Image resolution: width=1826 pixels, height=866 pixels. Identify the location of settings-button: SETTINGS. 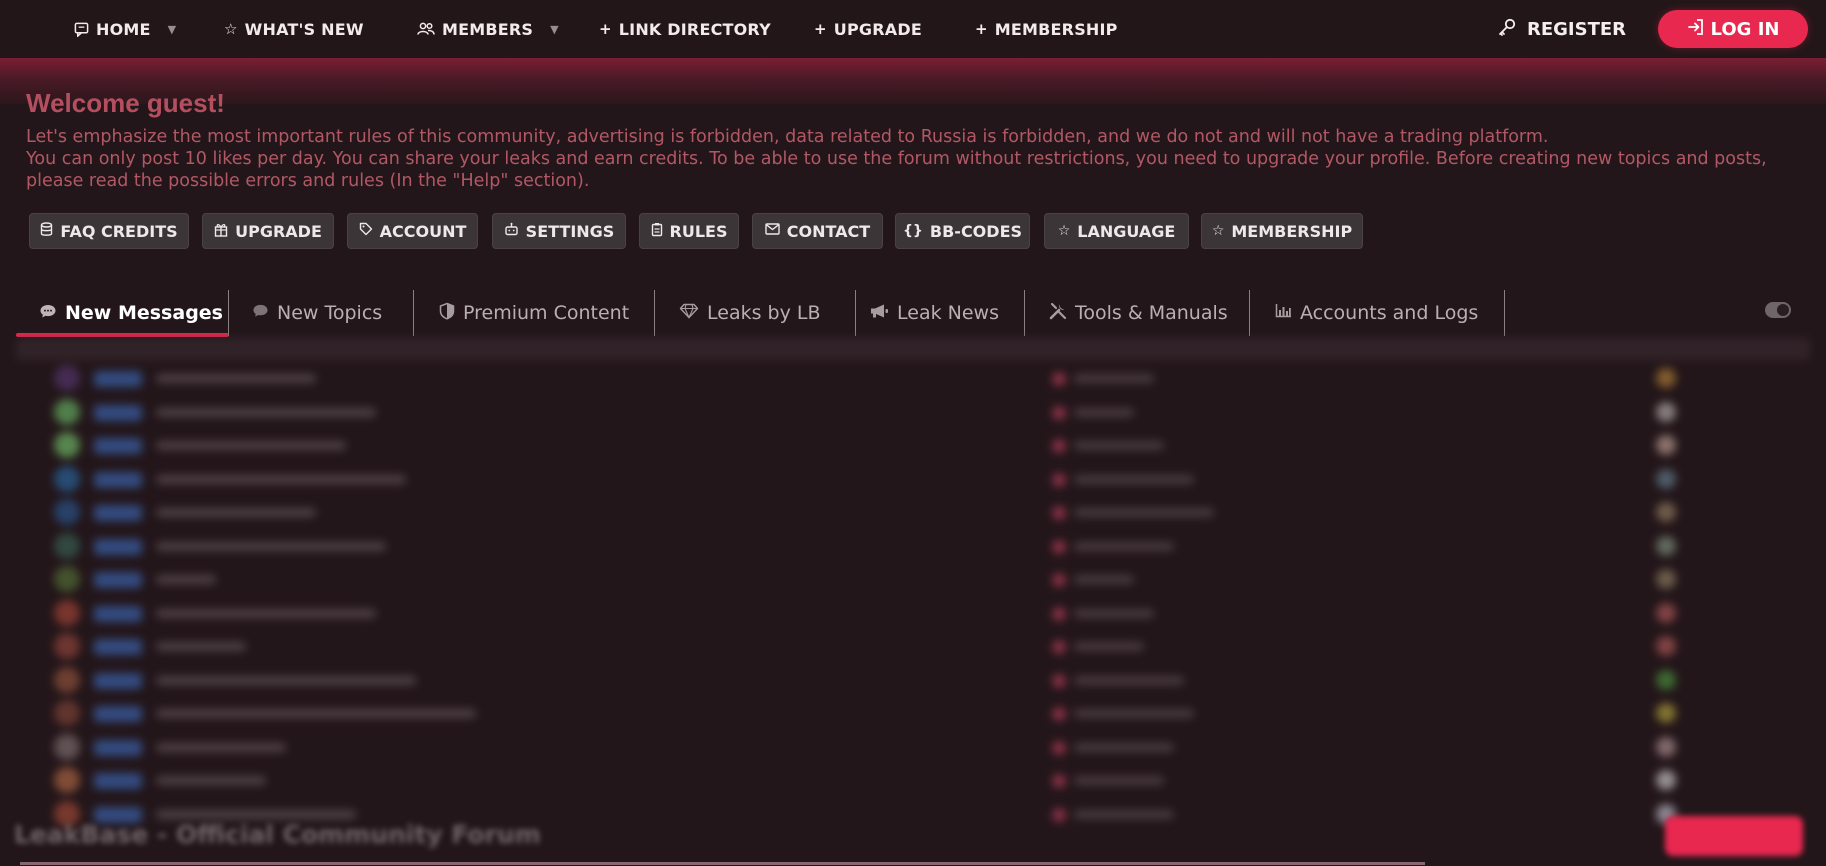
(559, 231).